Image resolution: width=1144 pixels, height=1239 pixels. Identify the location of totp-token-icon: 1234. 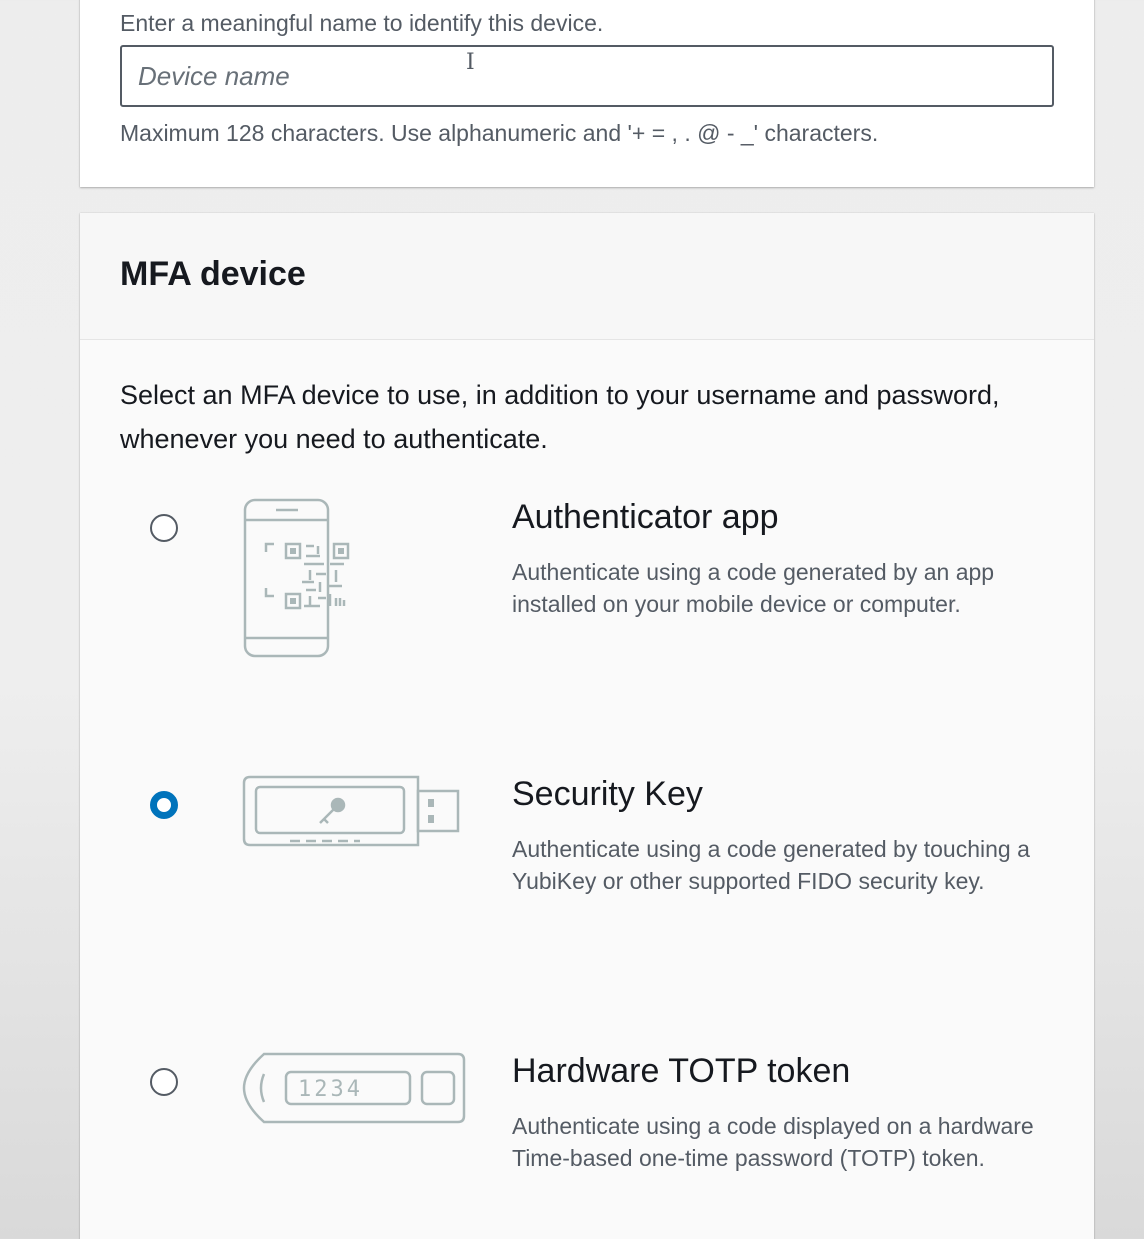
(354, 1088).